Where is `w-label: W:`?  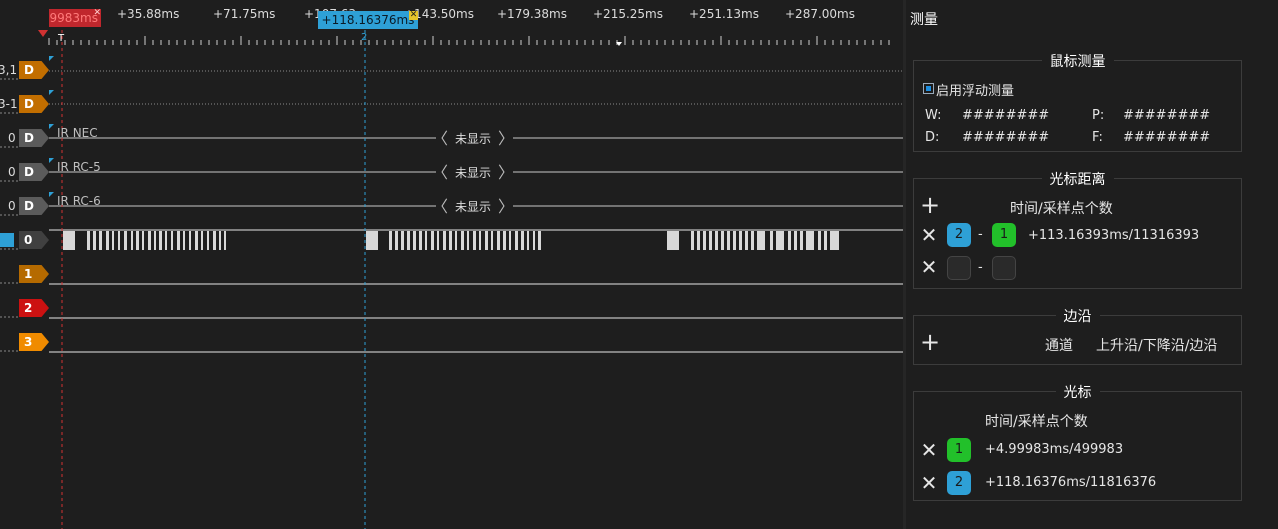 w-label: W: is located at coordinates (933, 115).